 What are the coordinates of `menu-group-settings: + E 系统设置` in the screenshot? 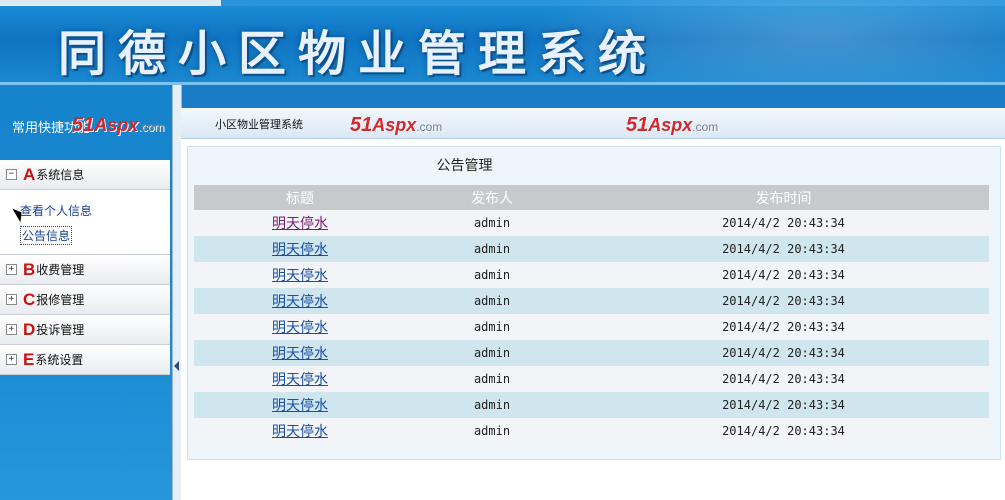 It's located at (85, 360).